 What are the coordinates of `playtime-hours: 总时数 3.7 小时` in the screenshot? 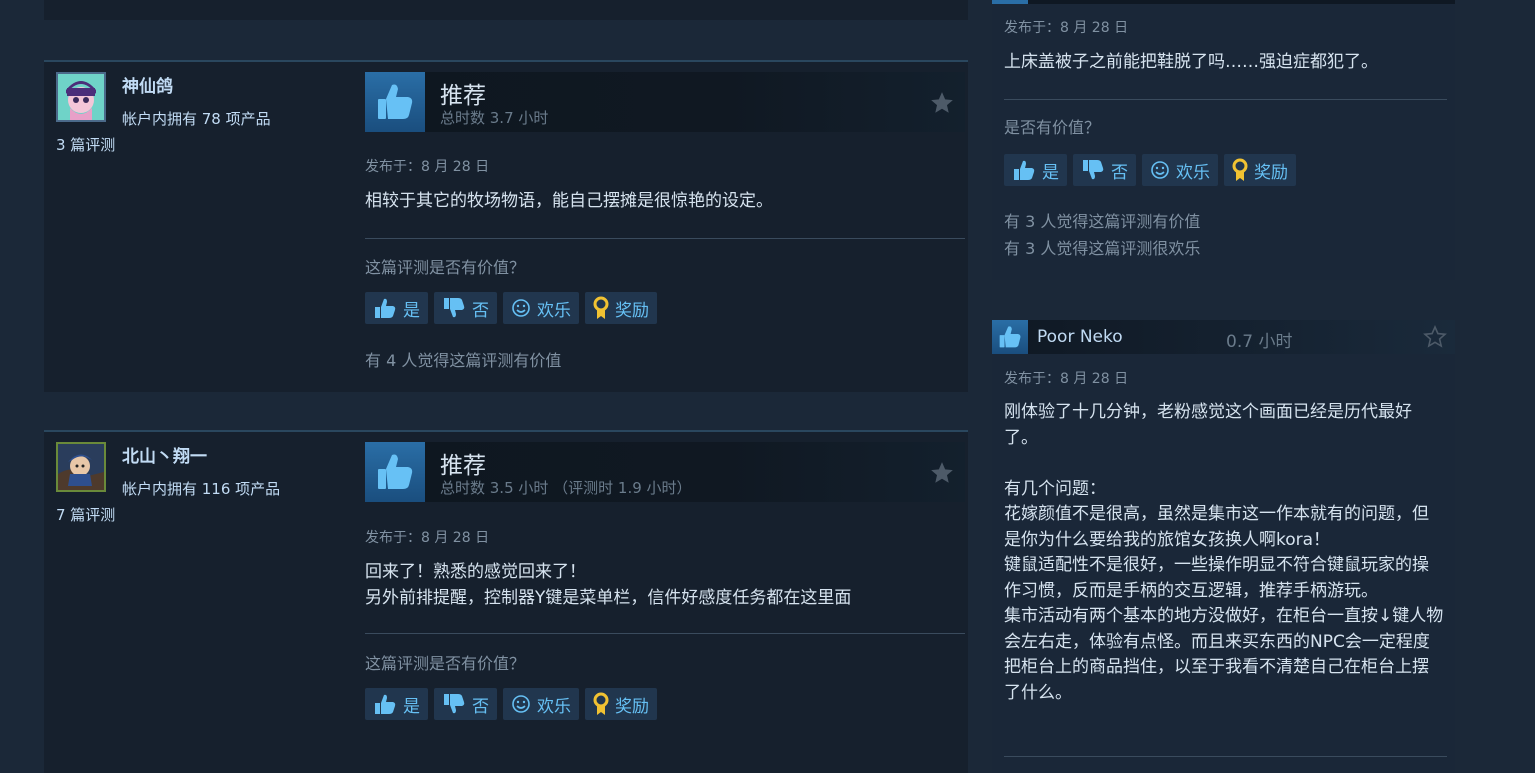 It's located at (494, 118).